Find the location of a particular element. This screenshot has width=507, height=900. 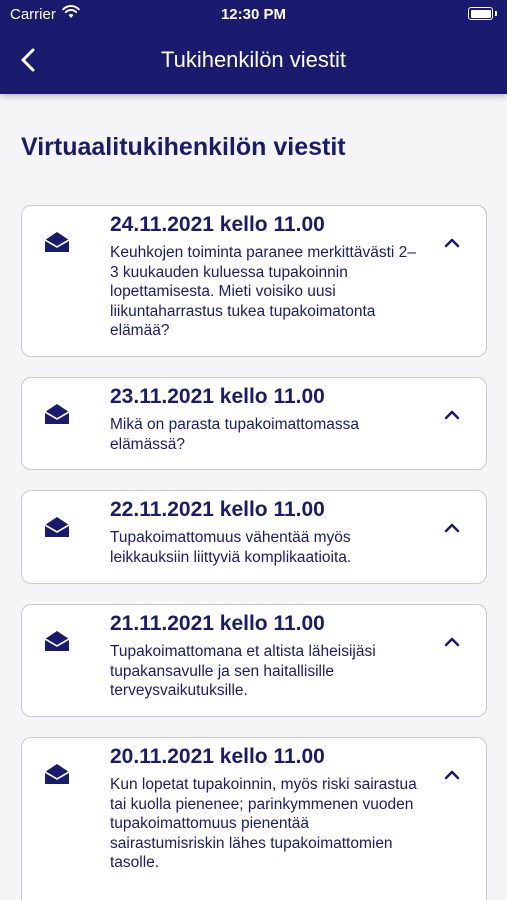

status-bar: Carrier 12:30 PM is located at coordinates (253, 14).